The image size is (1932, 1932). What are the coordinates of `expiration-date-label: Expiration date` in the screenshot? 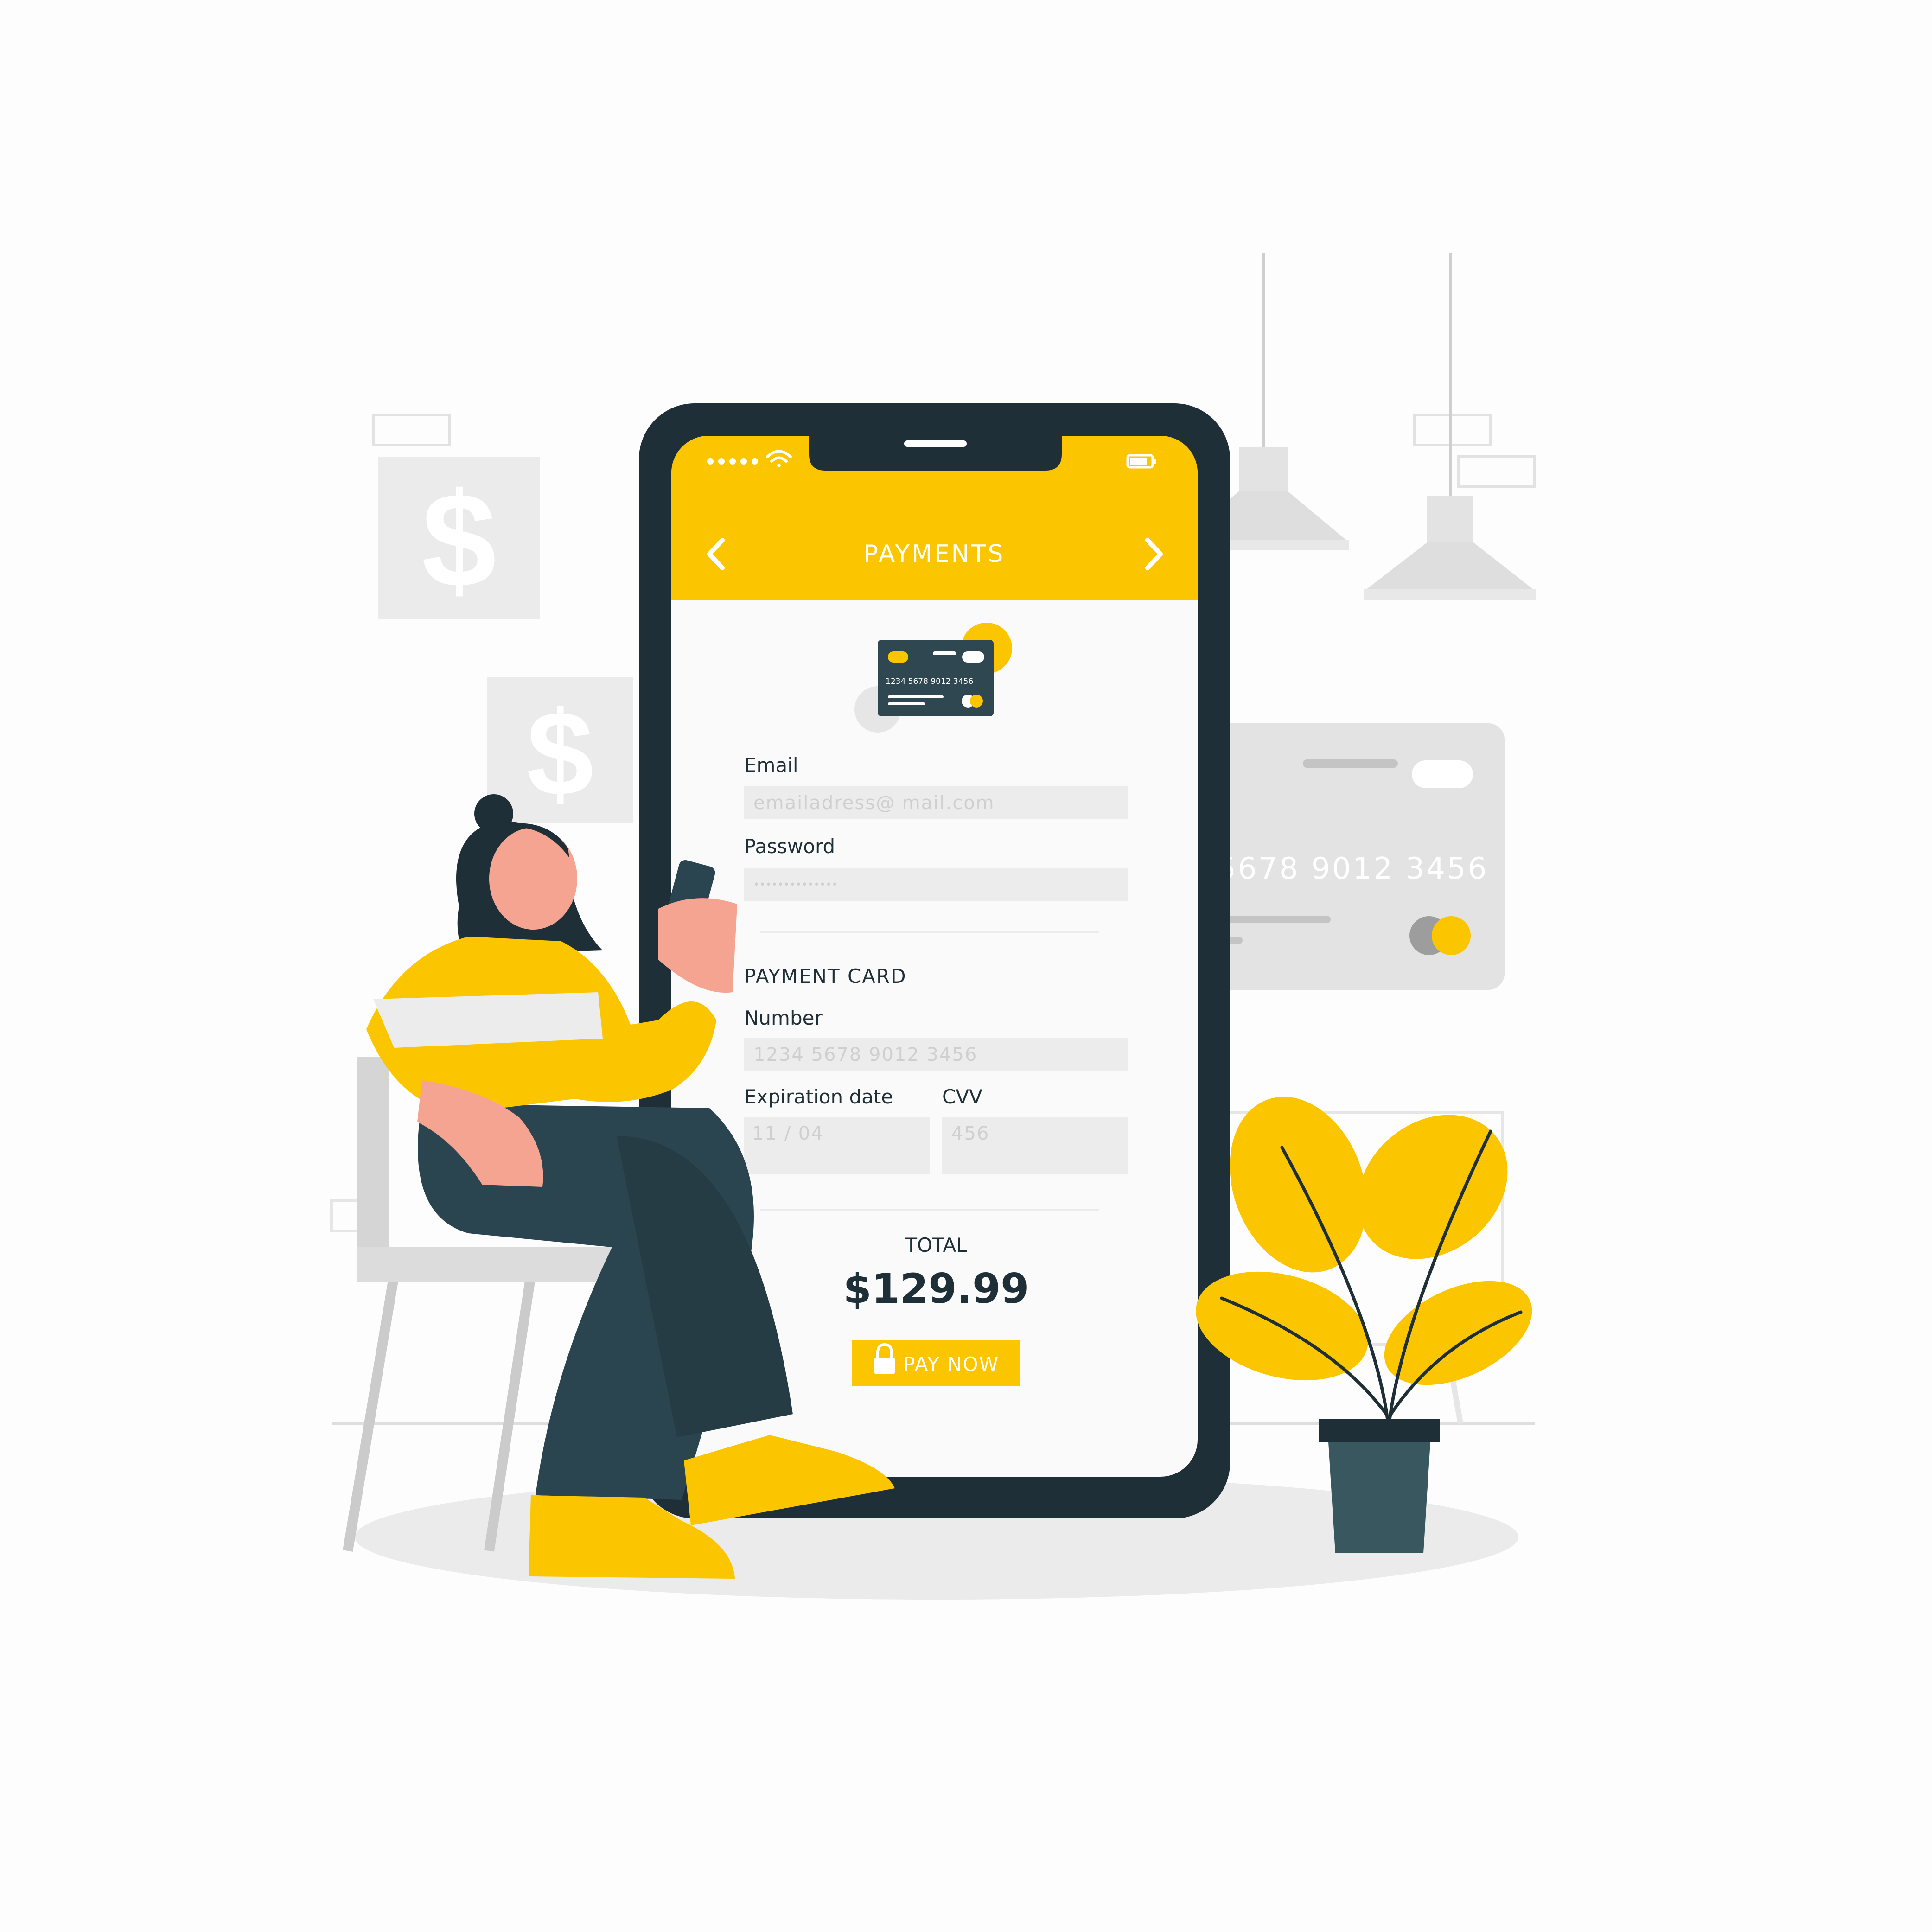 It's located at (819, 1096).